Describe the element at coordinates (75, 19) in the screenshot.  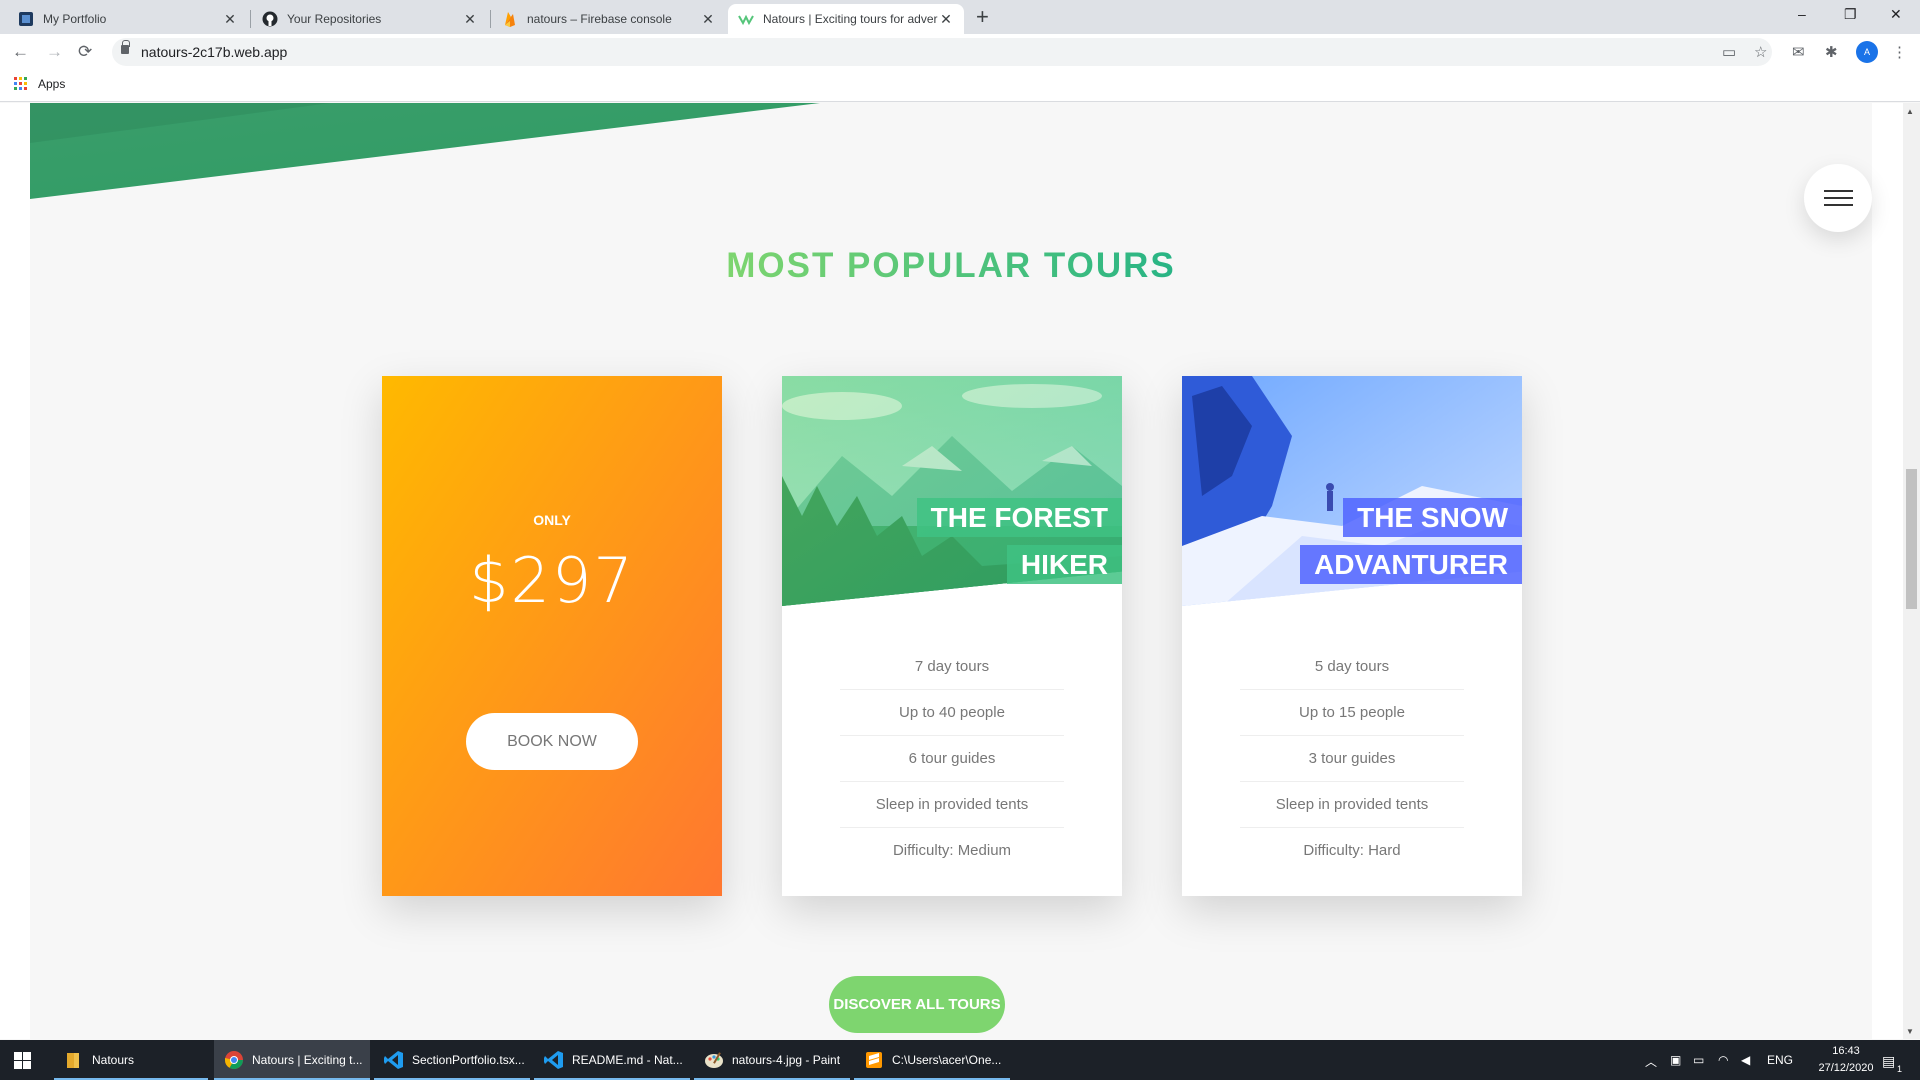
I see `tab-title: My Portfolio` at that location.